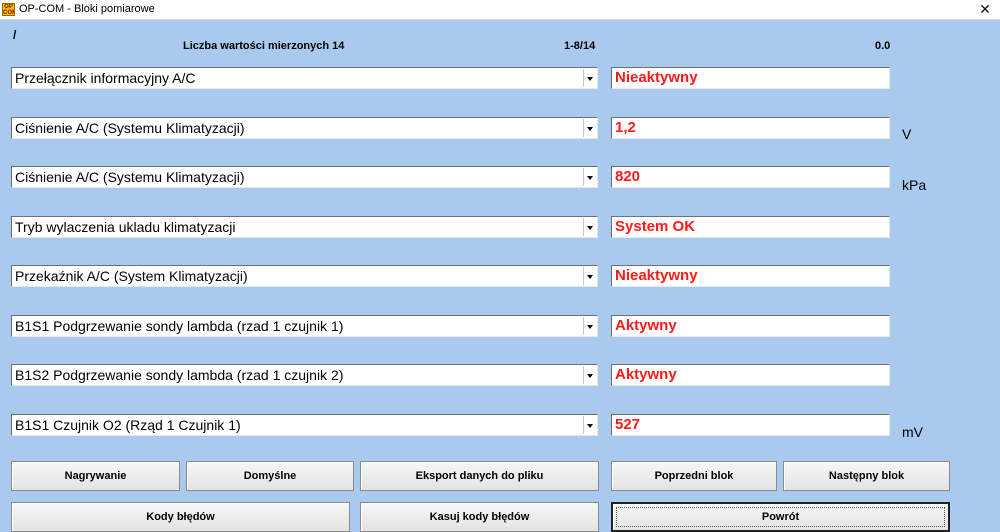 This screenshot has width=1000, height=532. I want to click on parameter-select: B1S1 Czujnik O2 (Rząd 1 Czujnik 1), so click(304, 425).